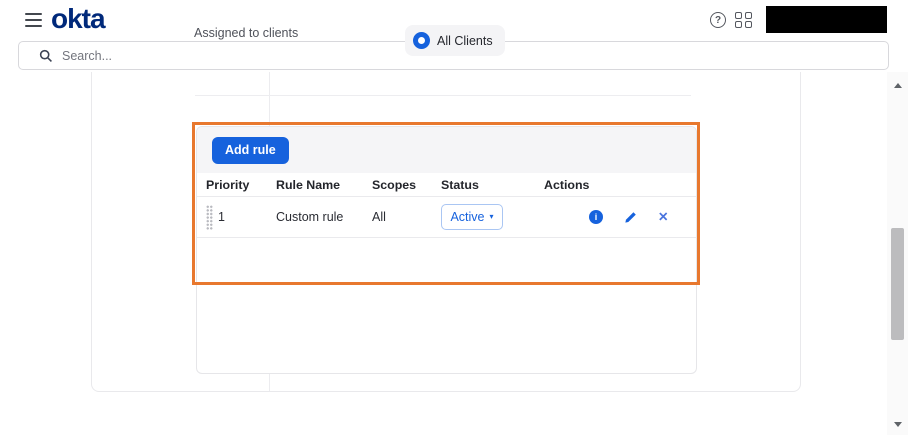 Image resolution: width=912 pixels, height=435 pixels. What do you see at coordinates (379, 217) in the screenshot?
I see `scopes-value: All` at bounding box center [379, 217].